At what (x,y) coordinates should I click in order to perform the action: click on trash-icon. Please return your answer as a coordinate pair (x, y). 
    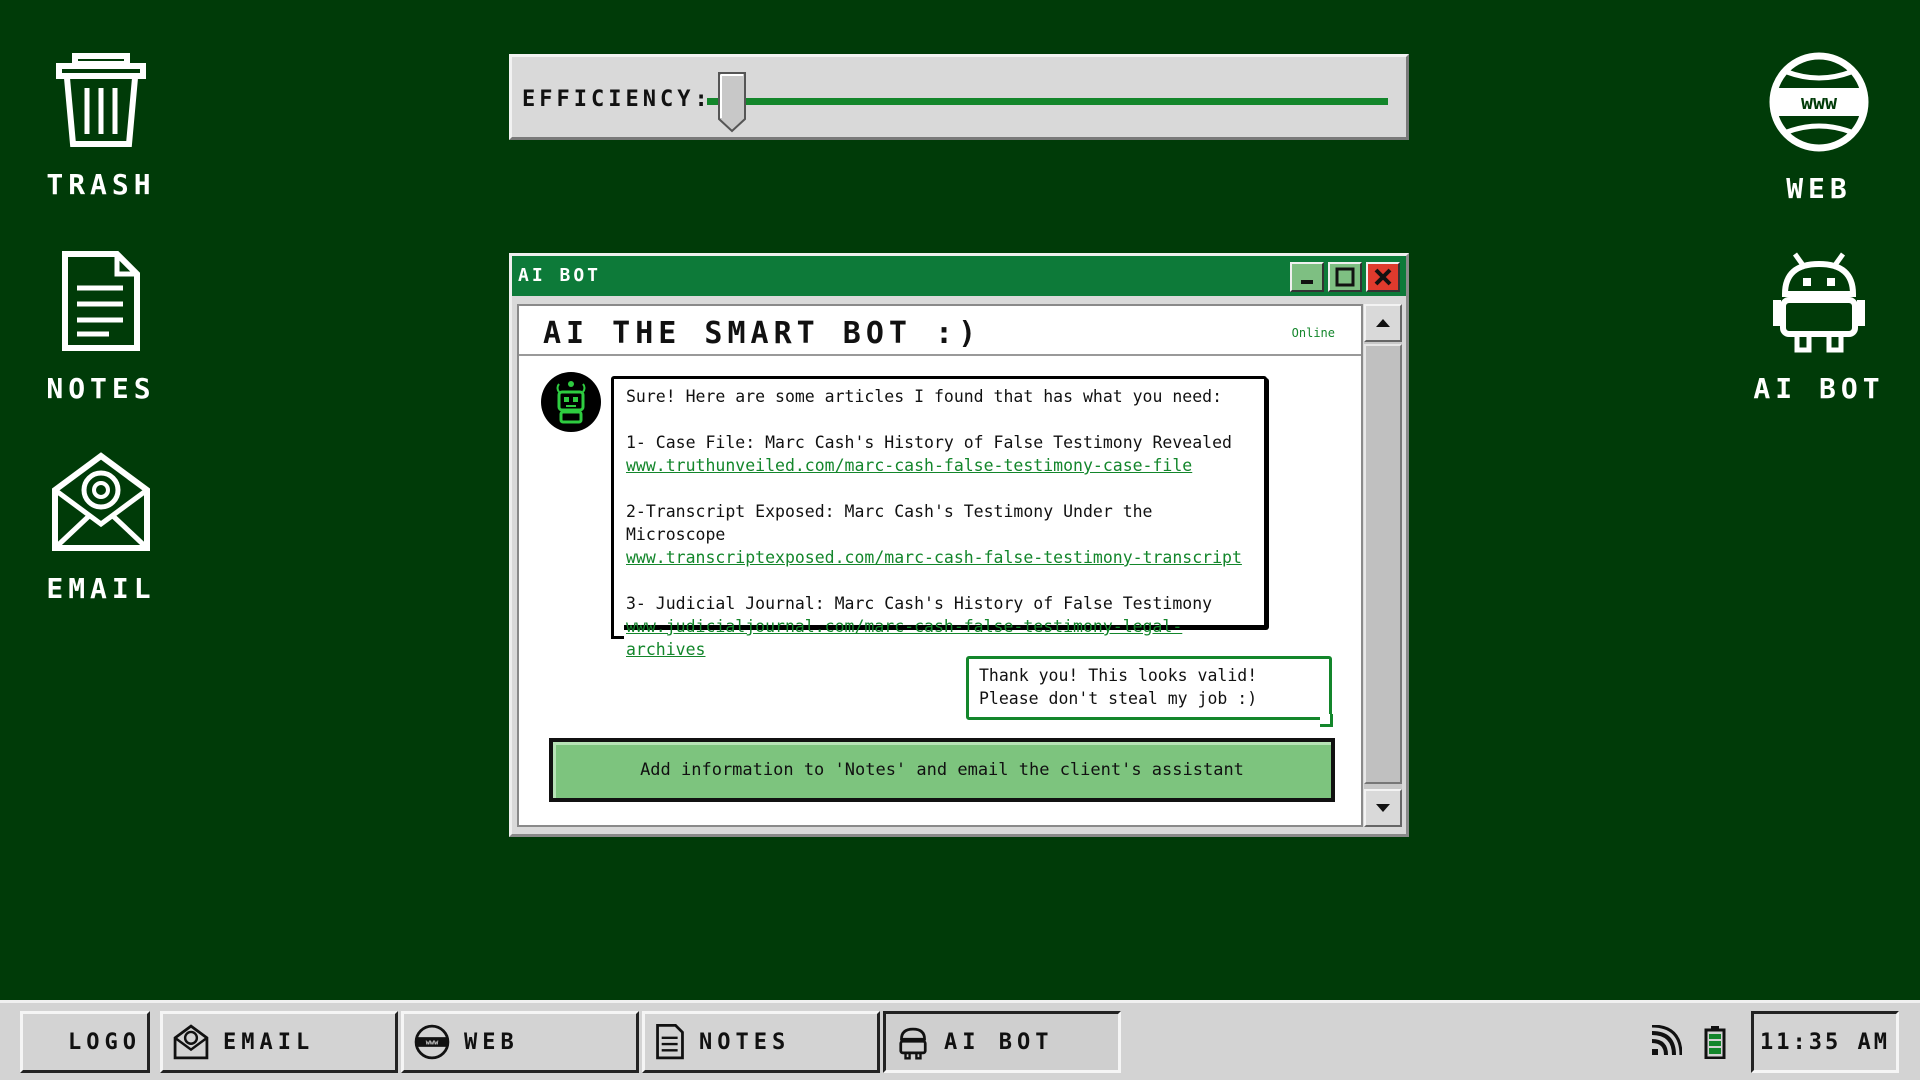
    Looking at the image, I should click on (101, 100).